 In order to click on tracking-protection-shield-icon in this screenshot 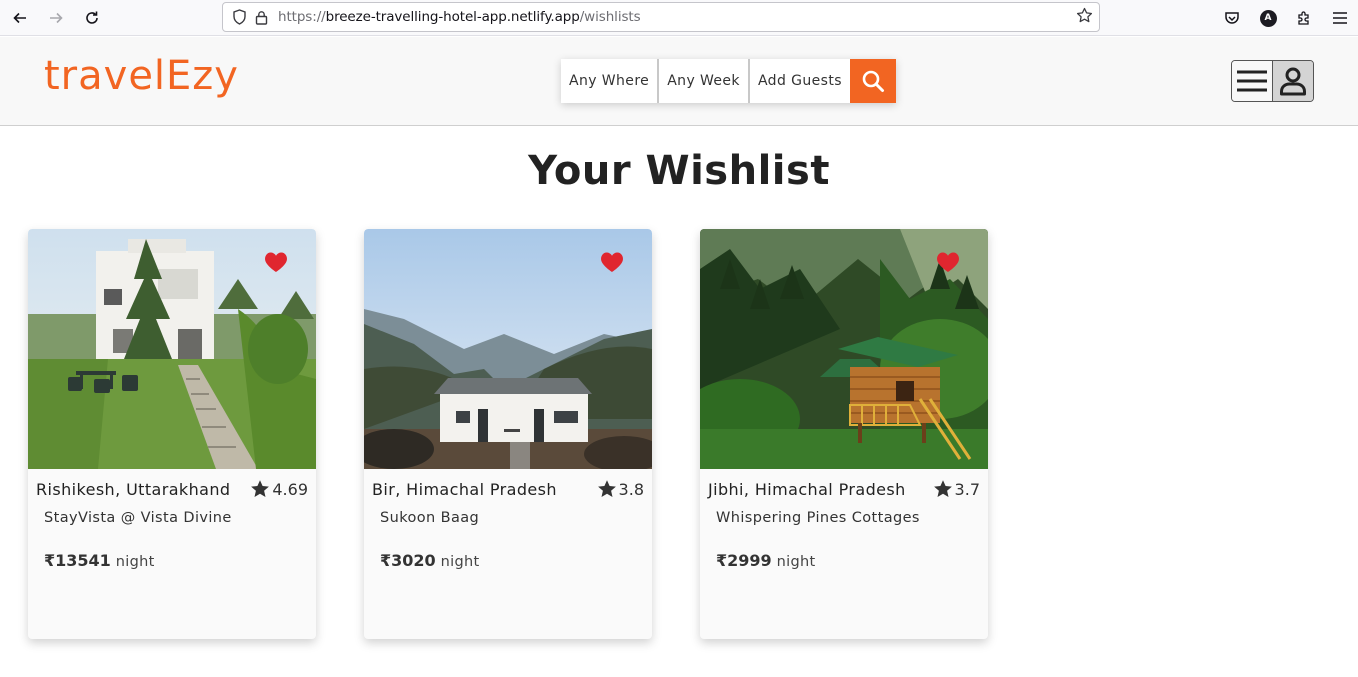, I will do `click(239, 17)`.